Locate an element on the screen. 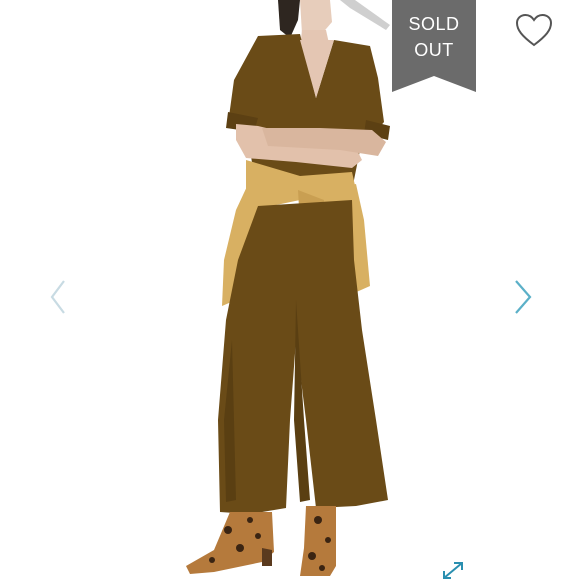  heart-icon is located at coordinates (534, 30).